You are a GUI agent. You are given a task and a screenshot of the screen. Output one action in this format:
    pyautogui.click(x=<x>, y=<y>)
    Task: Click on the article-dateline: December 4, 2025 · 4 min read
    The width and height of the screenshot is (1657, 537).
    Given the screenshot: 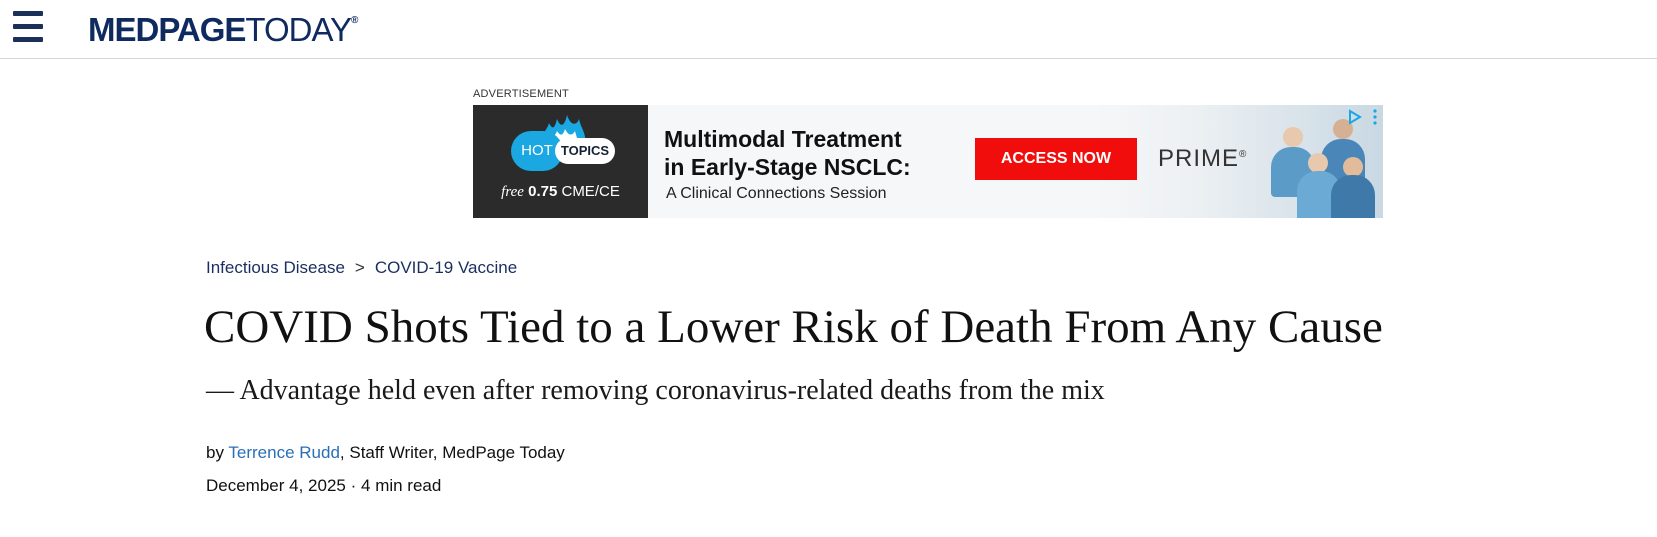 What is the action you would take?
    pyautogui.click(x=323, y=486)
    